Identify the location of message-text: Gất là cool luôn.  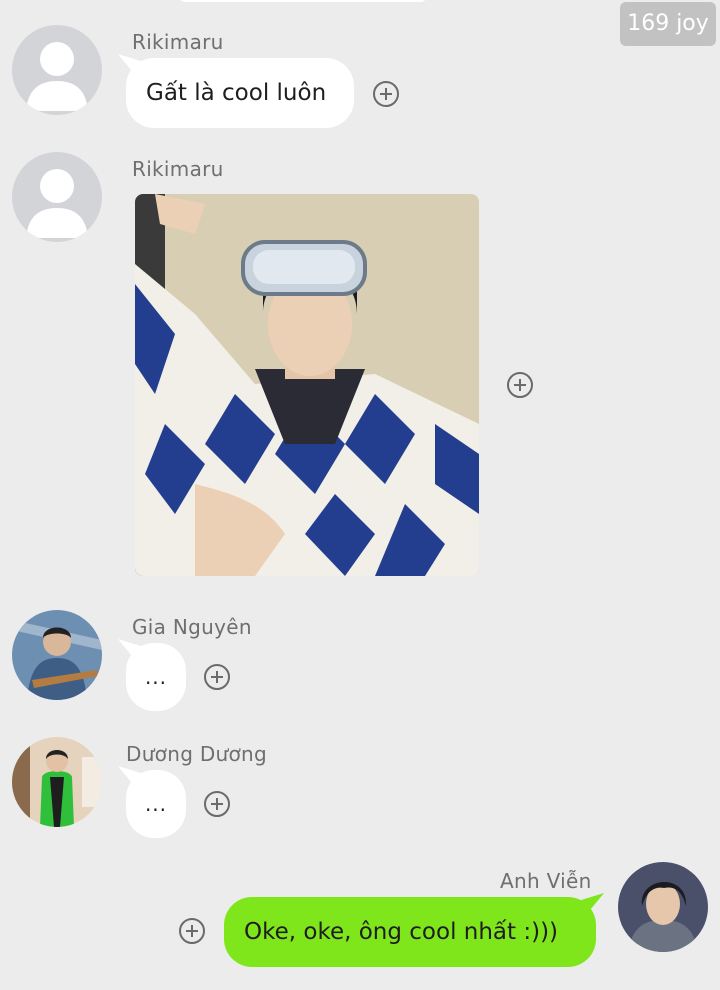
(236, 93).